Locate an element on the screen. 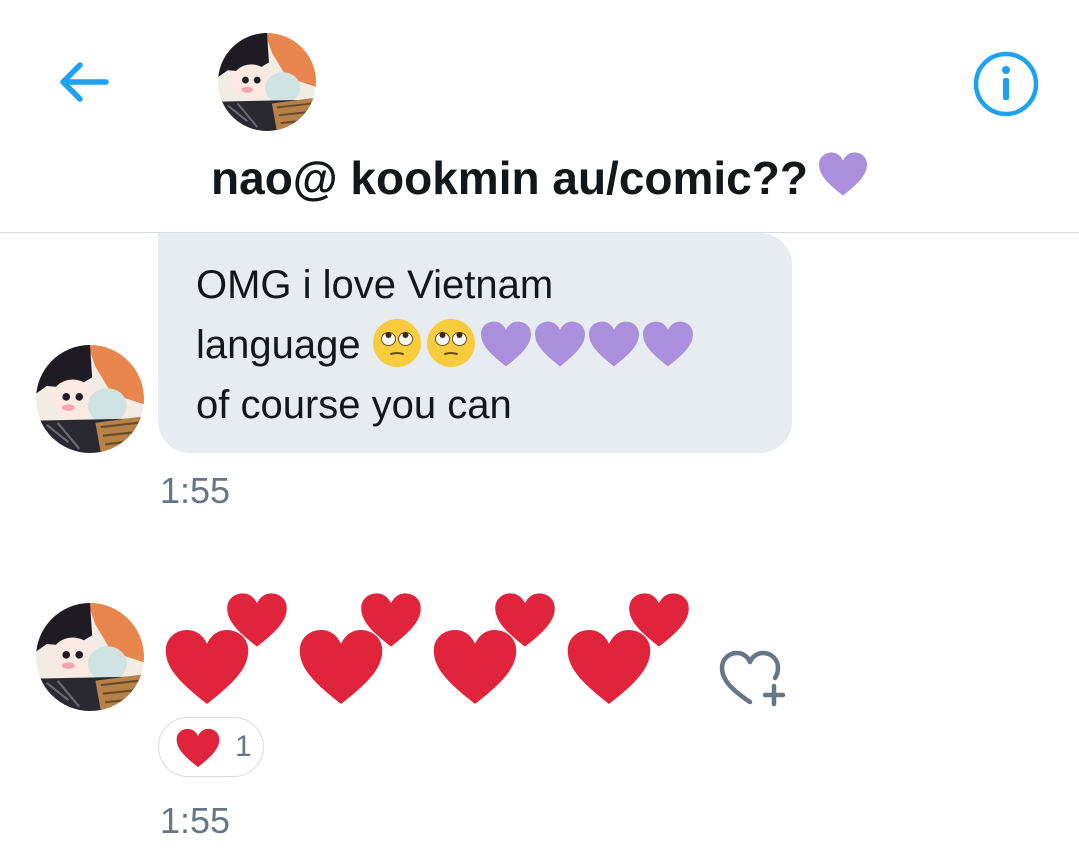  message-line: of course you can is located at coordinates (354, 405).